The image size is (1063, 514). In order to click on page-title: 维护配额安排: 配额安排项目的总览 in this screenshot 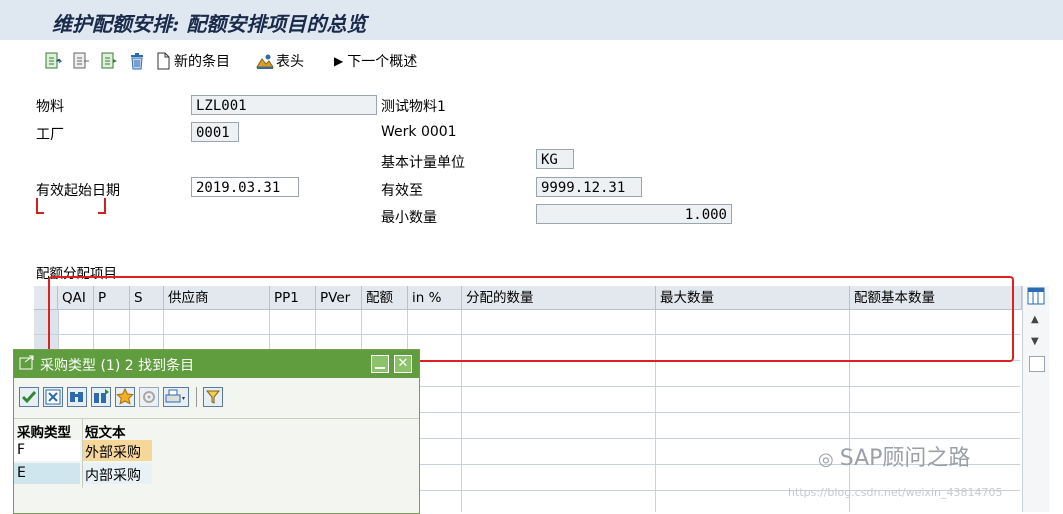, I will do `click(209, 24)`.